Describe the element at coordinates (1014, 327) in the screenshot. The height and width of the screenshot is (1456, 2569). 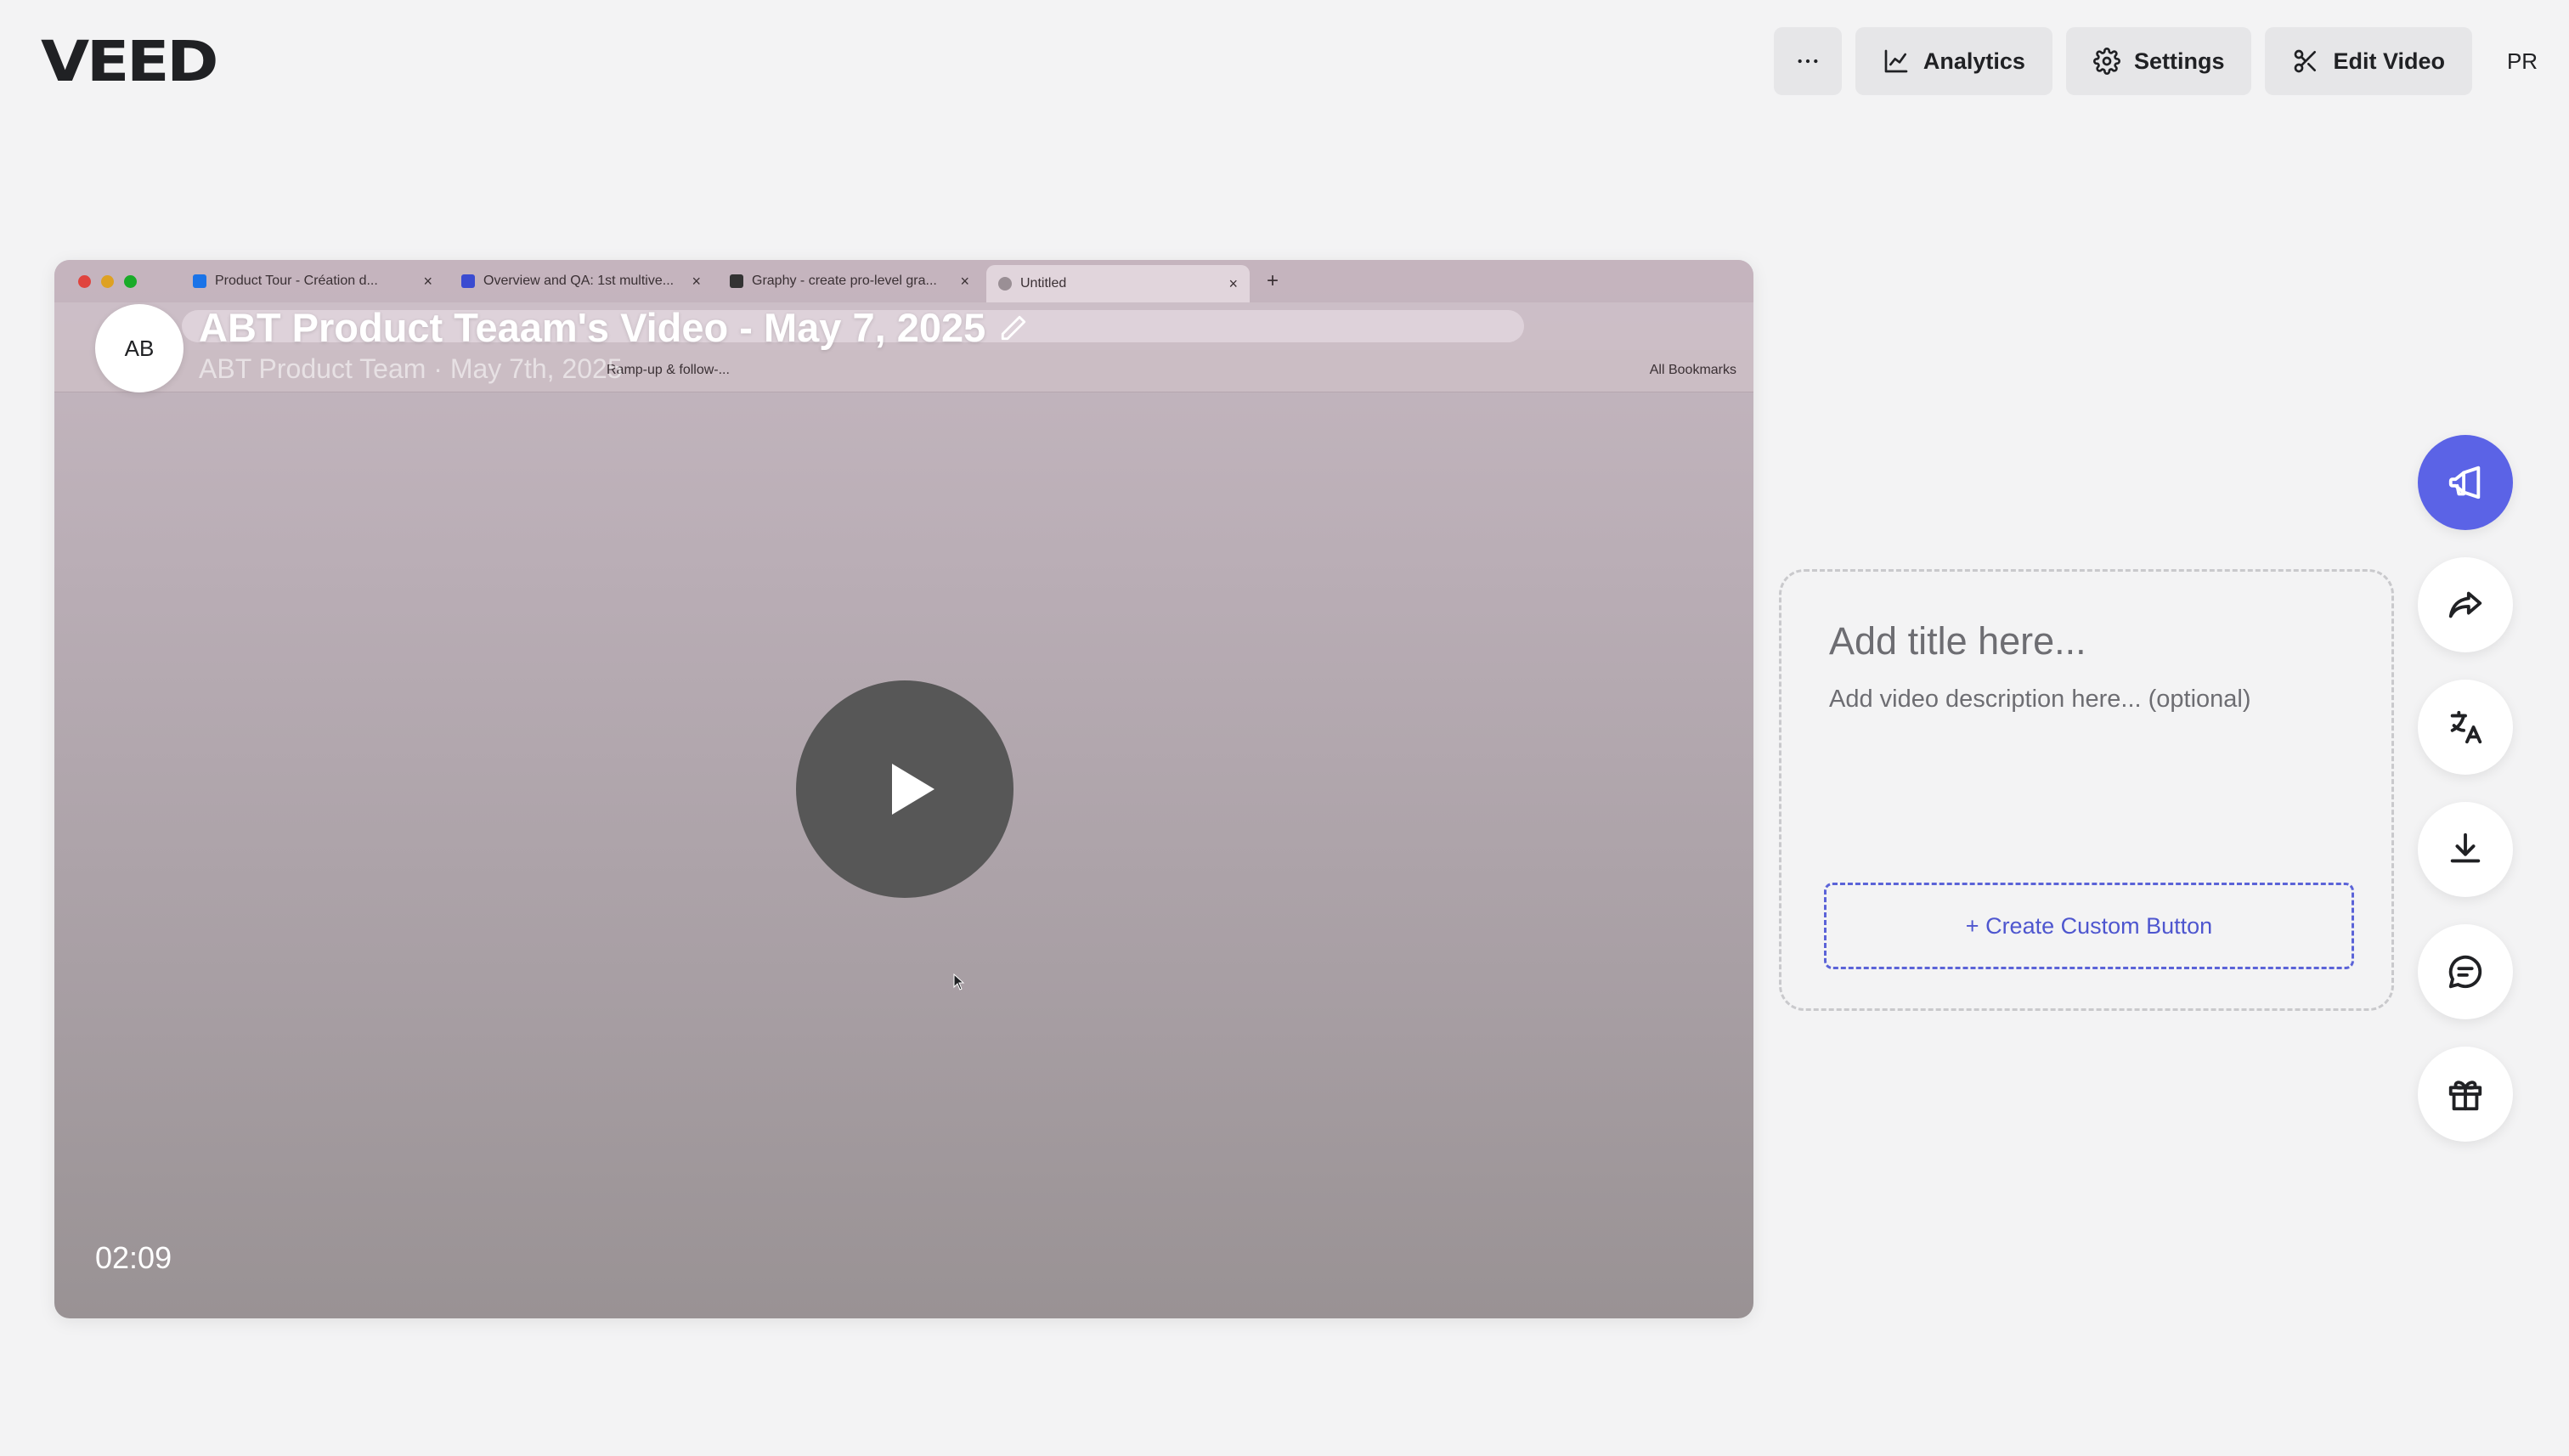
I see `pencil-icon` at that location.